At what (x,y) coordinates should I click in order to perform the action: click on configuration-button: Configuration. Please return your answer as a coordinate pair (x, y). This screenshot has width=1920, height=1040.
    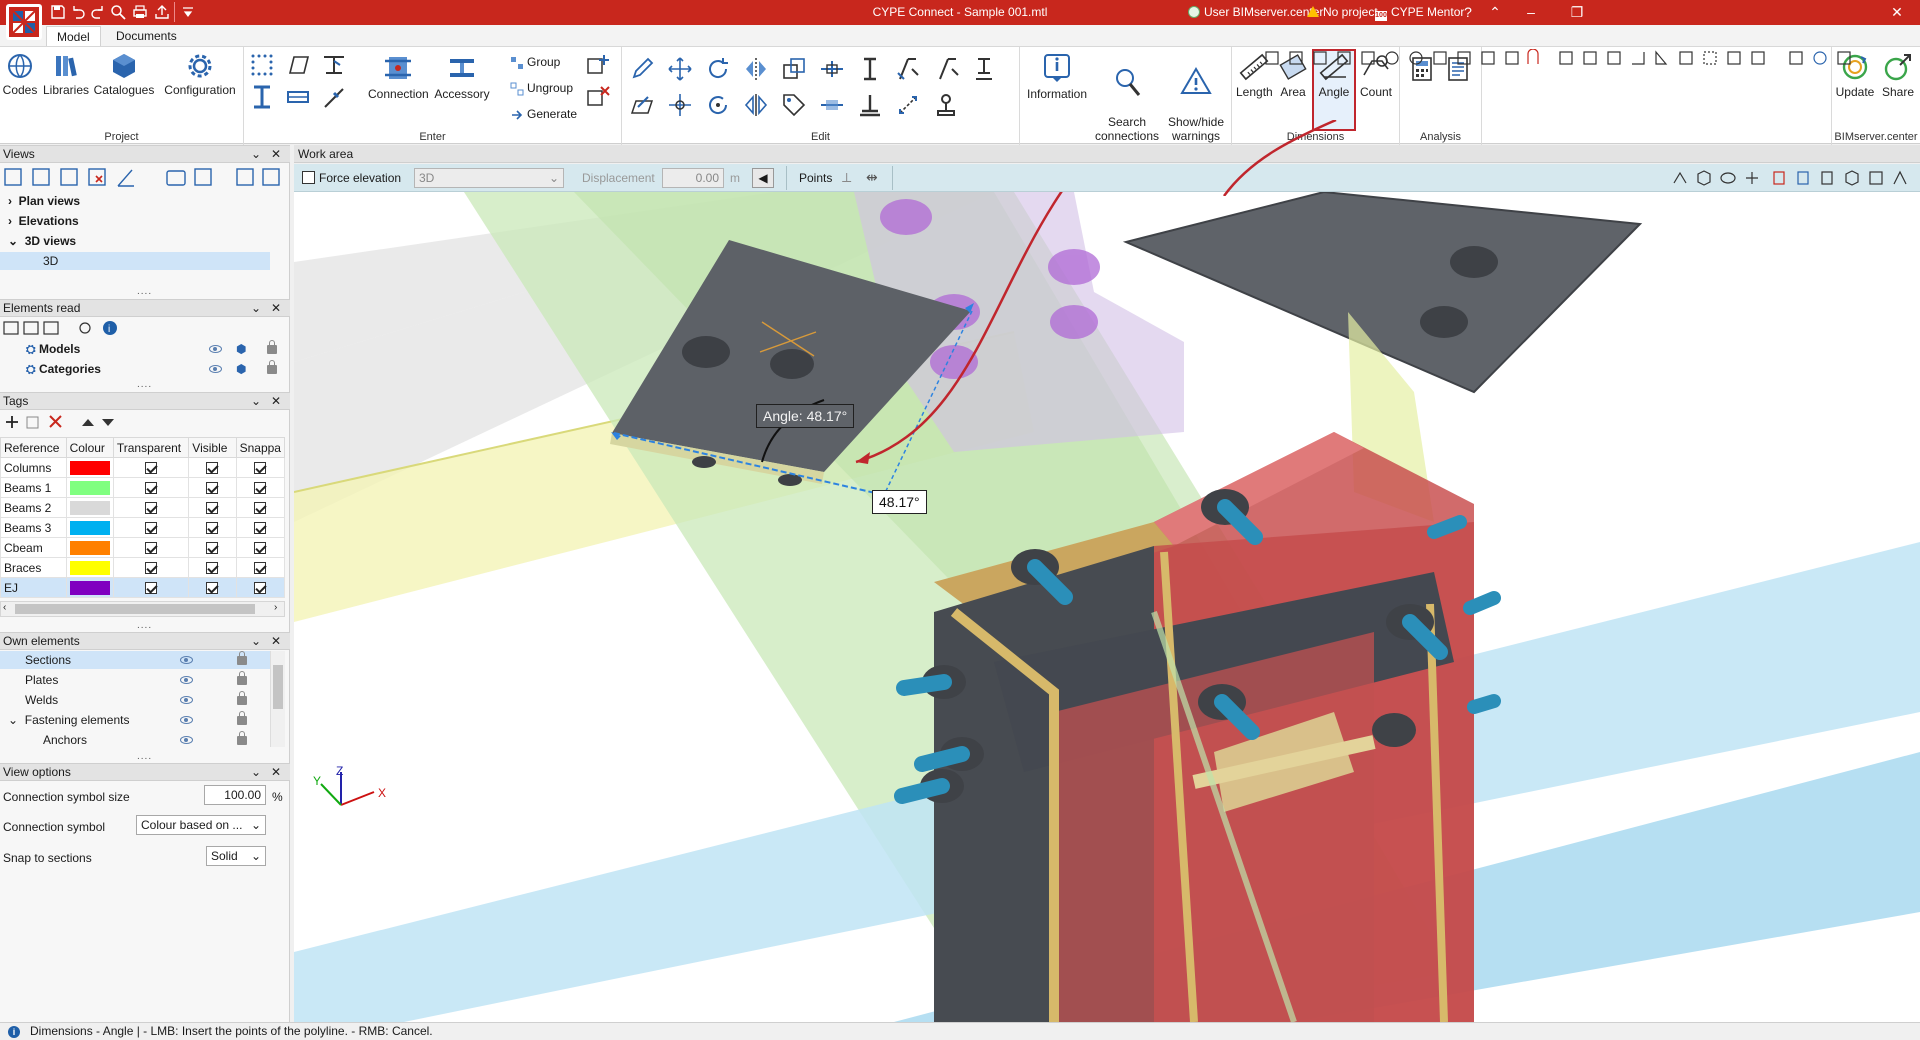
    Looking at the image, I should click on (200, 74).